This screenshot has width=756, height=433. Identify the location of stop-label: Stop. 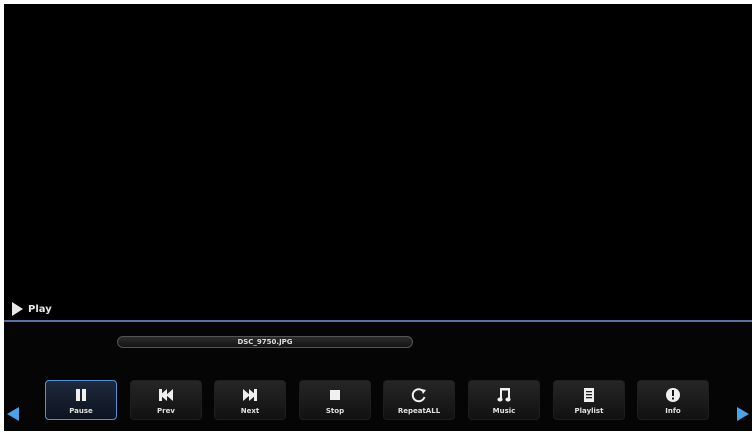
(335, 411).